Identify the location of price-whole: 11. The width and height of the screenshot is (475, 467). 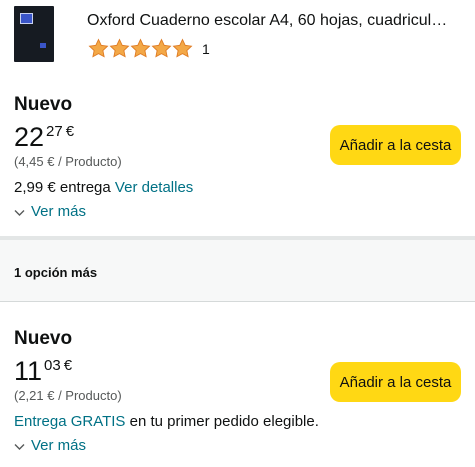
(28, 371).